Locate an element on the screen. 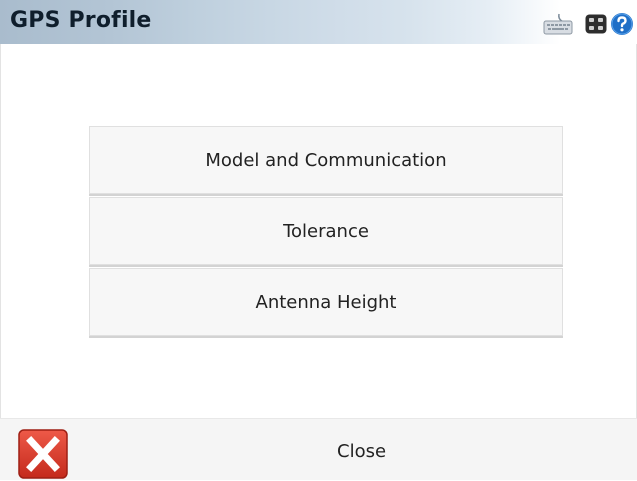 This screenshot has height=481, width=637. close-label: Close is located at coordinates (362, 451).